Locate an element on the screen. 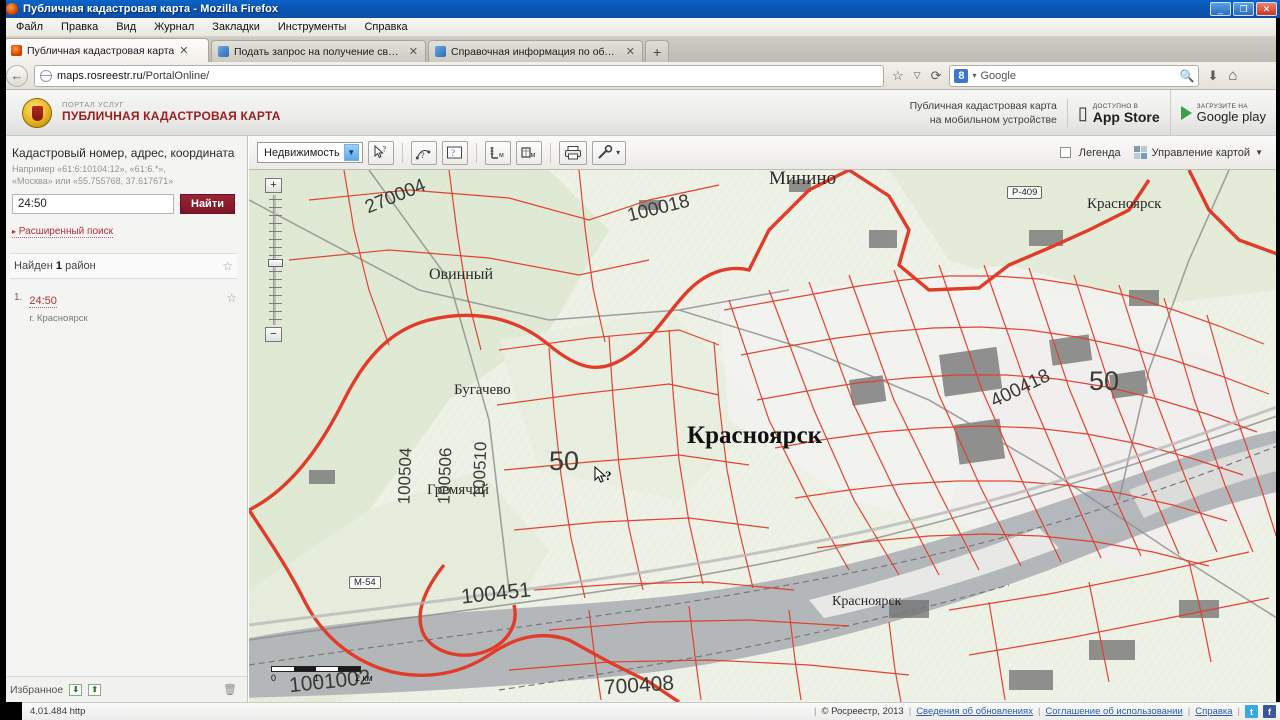  measure-area-tool: м is located at coordinates (528, 152).